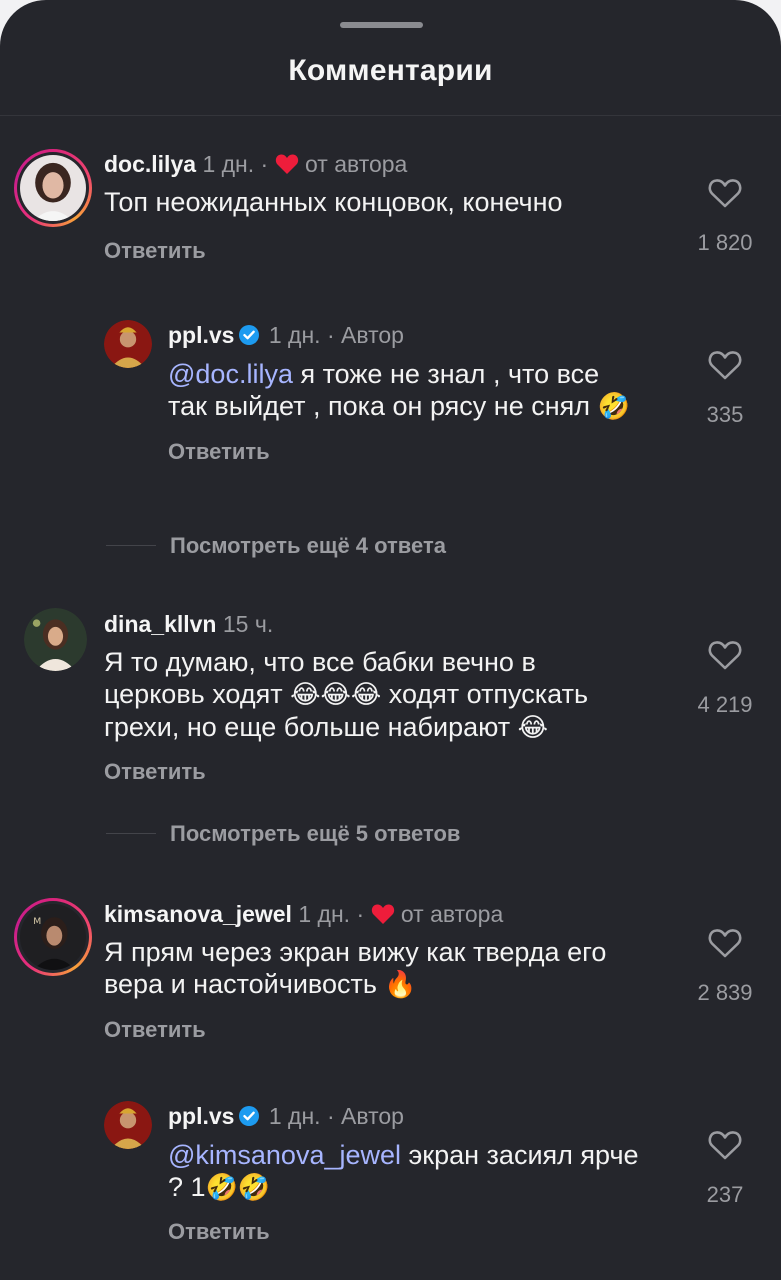 This screenshot has height=1280, width=781. What do you see at coordinates (150, 164) in the screenshot?
I see `username: doc.lilya` at bounding box center [150, 164].